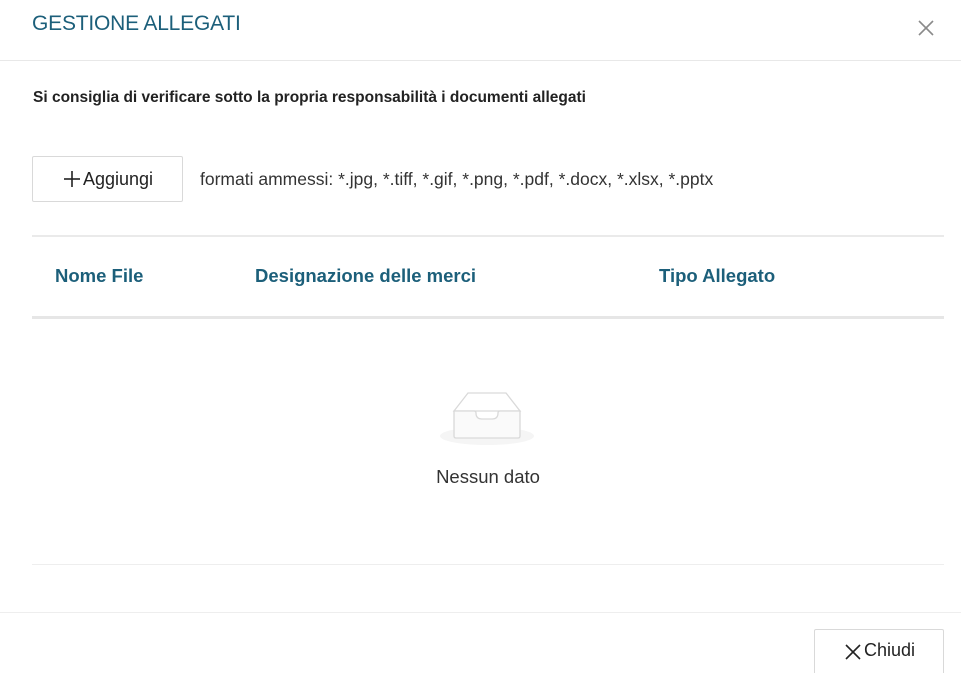 The image size is (961, 673). Describe the element at coordinates (487, 418) in the screenshot. I see `empty-inbox-icon` at that location.